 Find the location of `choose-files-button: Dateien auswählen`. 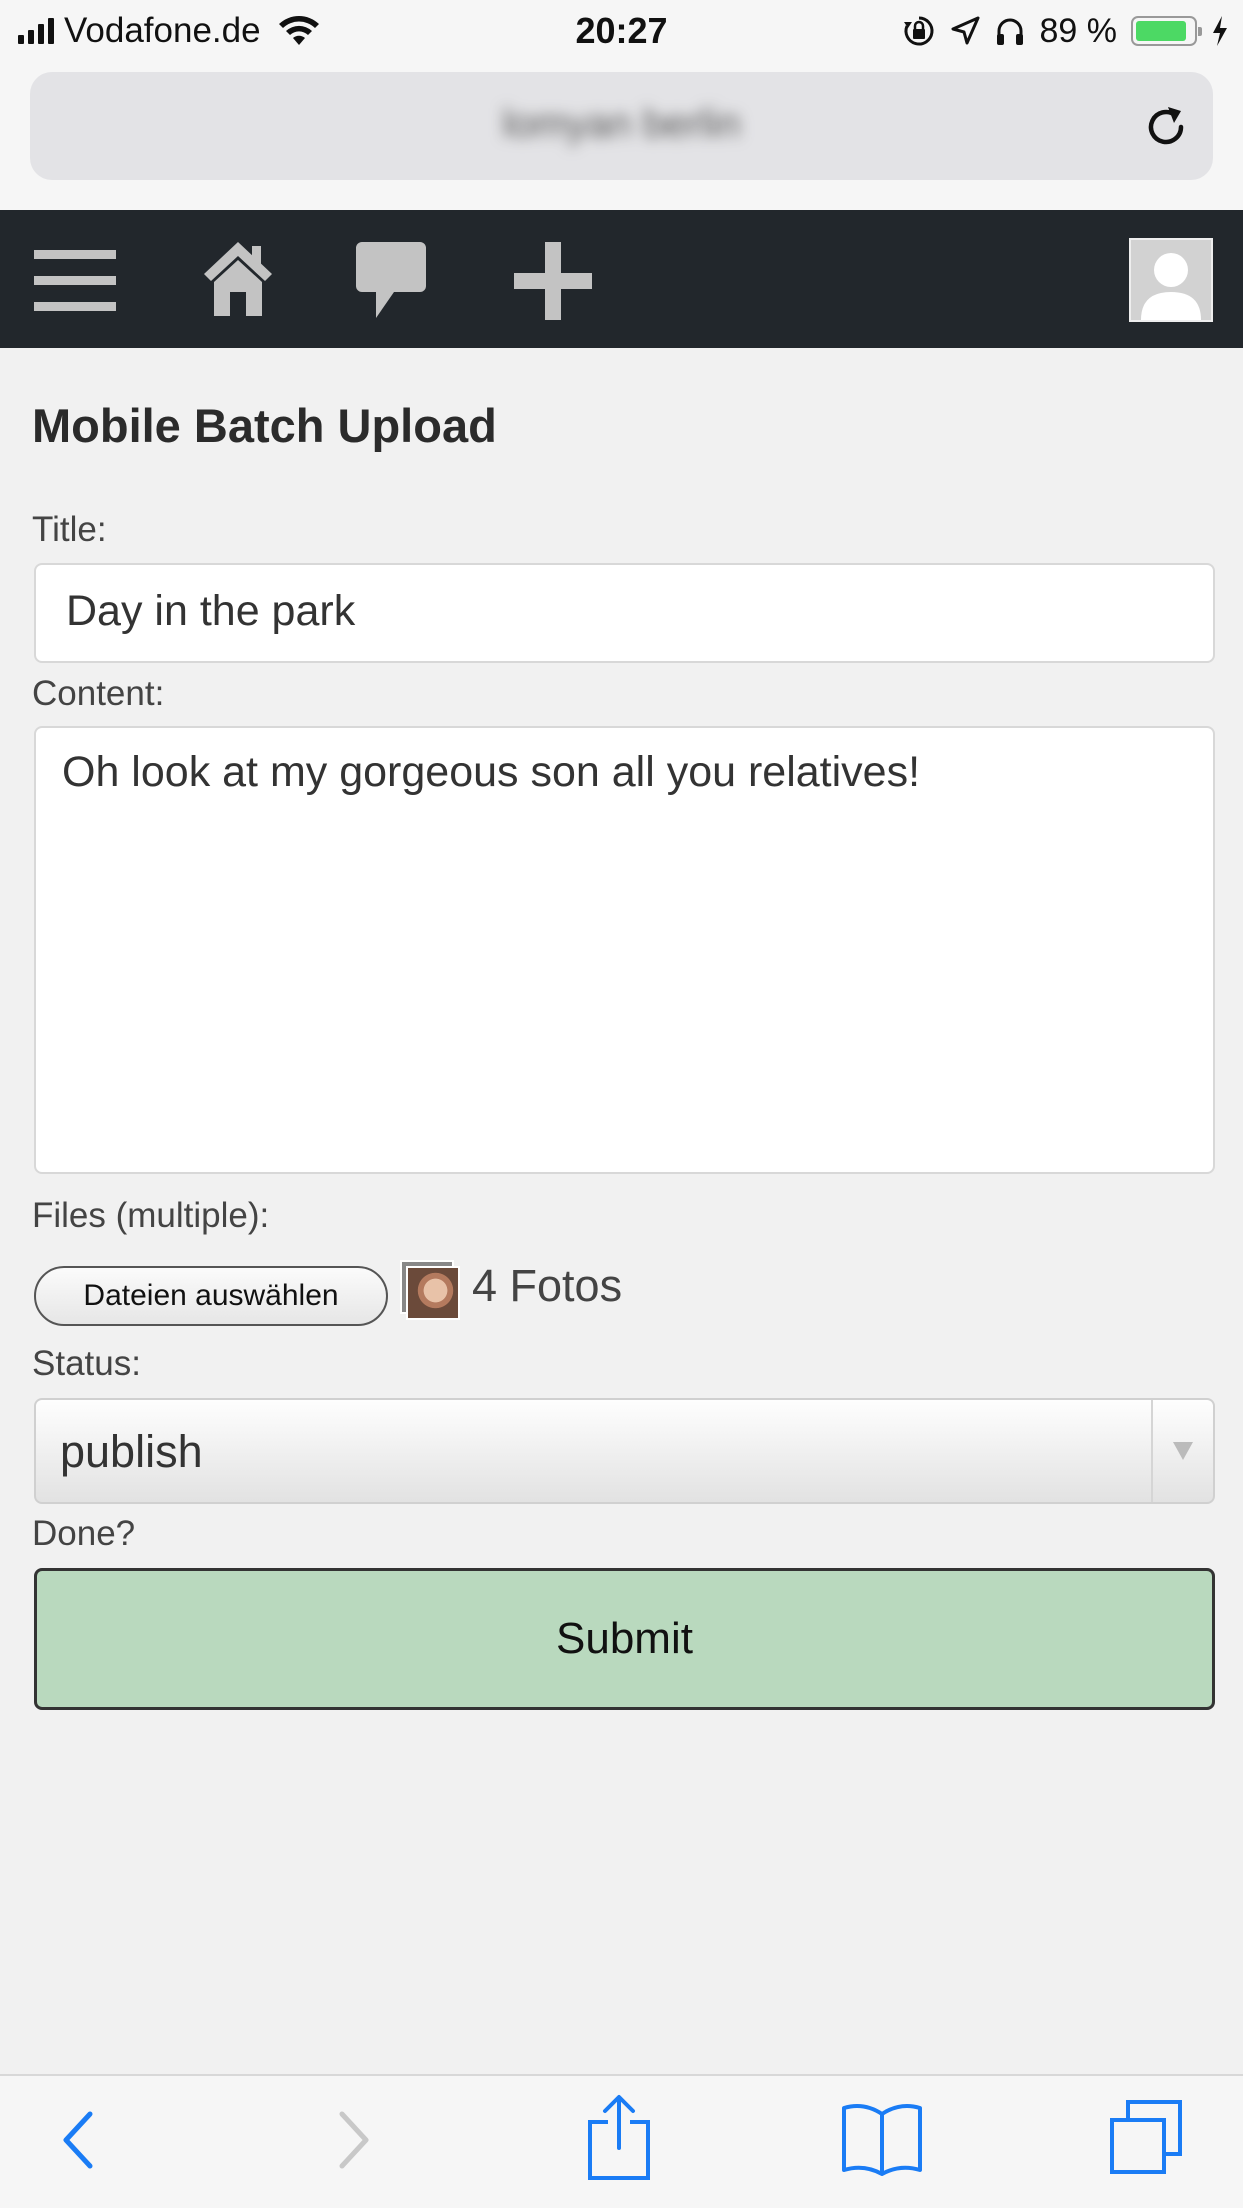

choose-files-button: Dateien auswählen is located at coordinates (211, 1296).